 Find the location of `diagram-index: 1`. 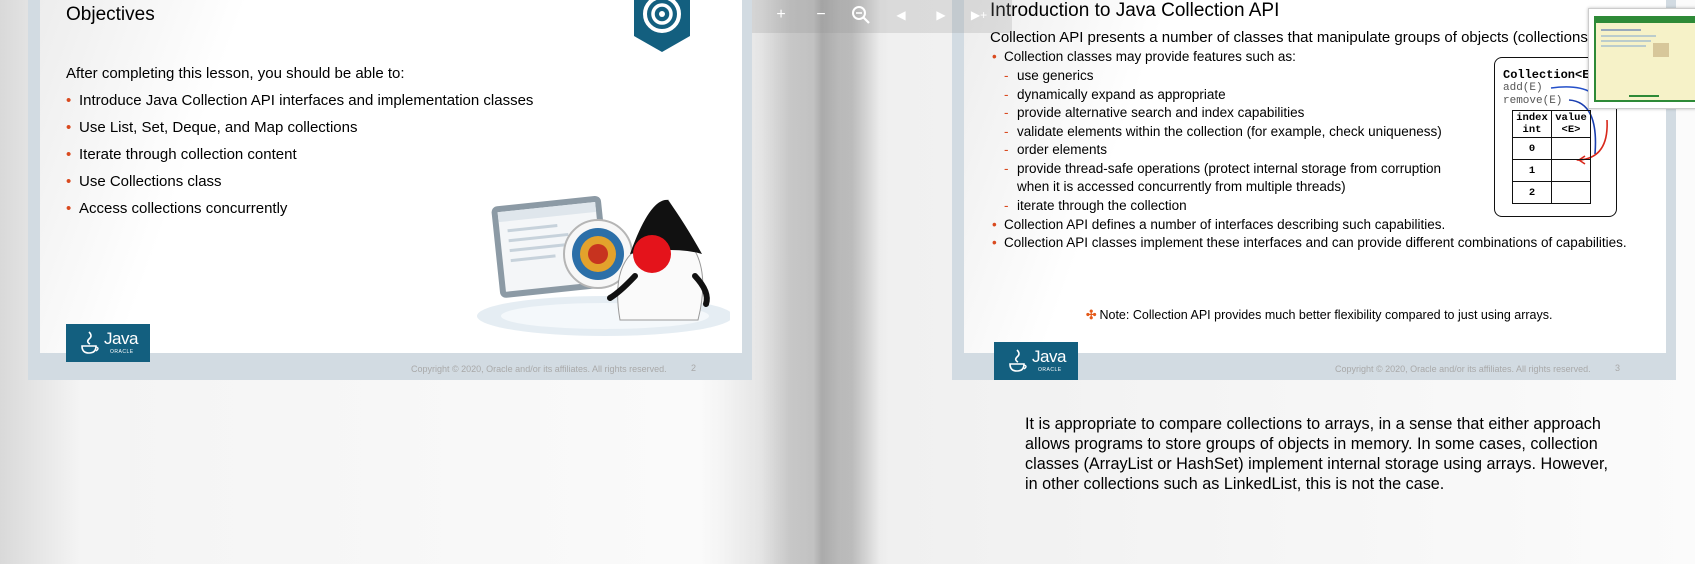

diagram-index: 1 is located at coordinates (1532, 170).